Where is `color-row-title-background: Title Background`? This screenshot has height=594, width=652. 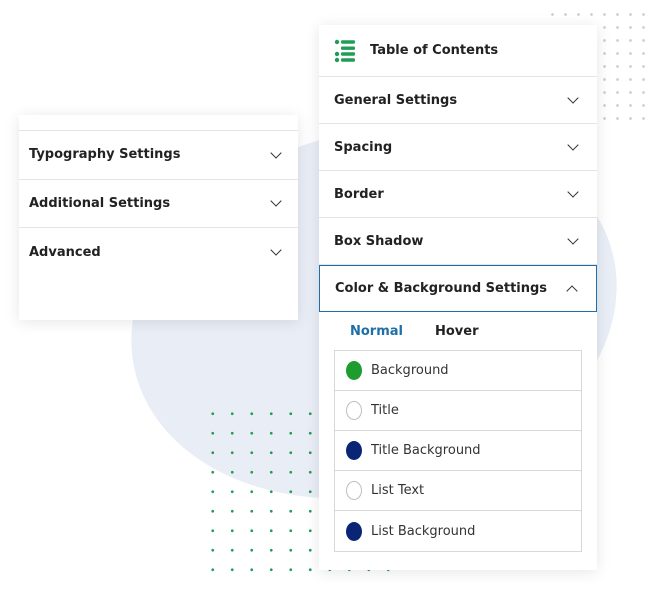 color-row-title-background: Title Background is located at coordinates (458, 451).